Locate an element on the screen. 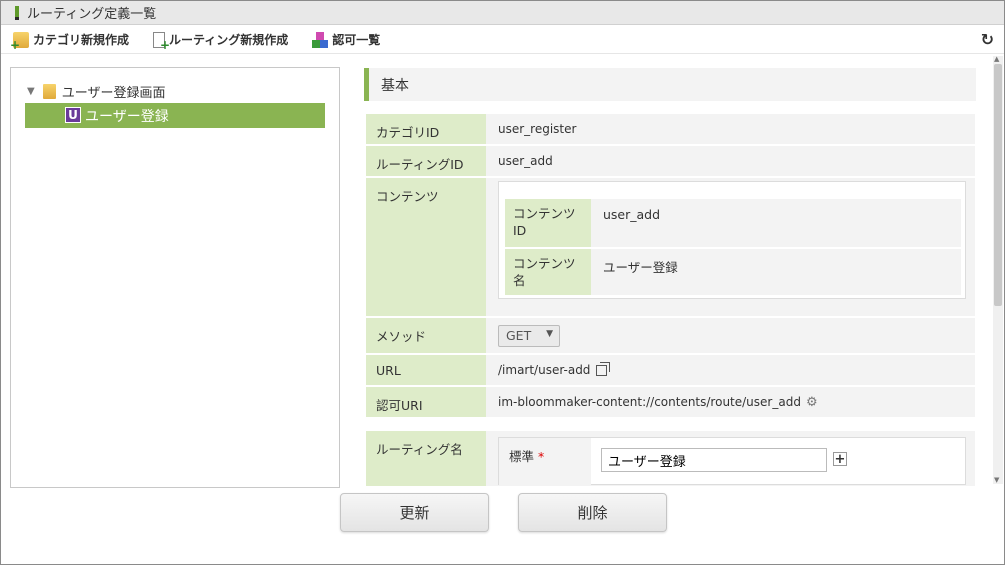 The height and width of the screenshot is (565, 1005). contents-label: コンテンツ is located at coordinates (426, 247).